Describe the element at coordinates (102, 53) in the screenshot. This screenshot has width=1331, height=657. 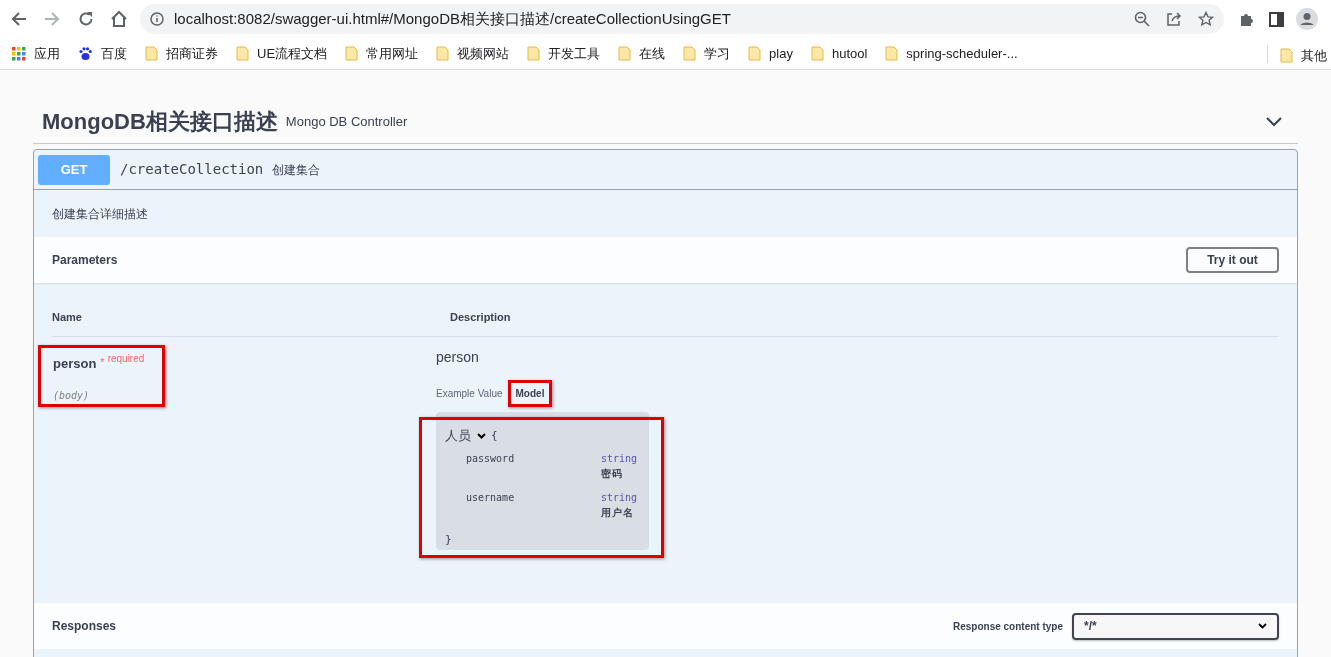
I see `bookmark-item: 百度` at that location.